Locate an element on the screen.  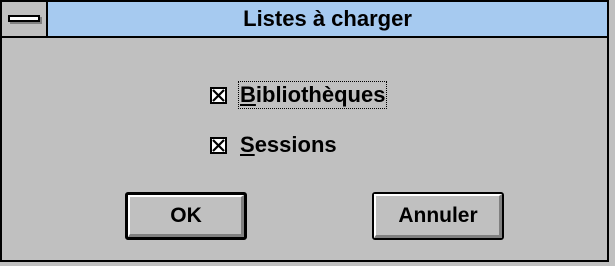
checkbox-sessions is located at coordinates (218, 145).